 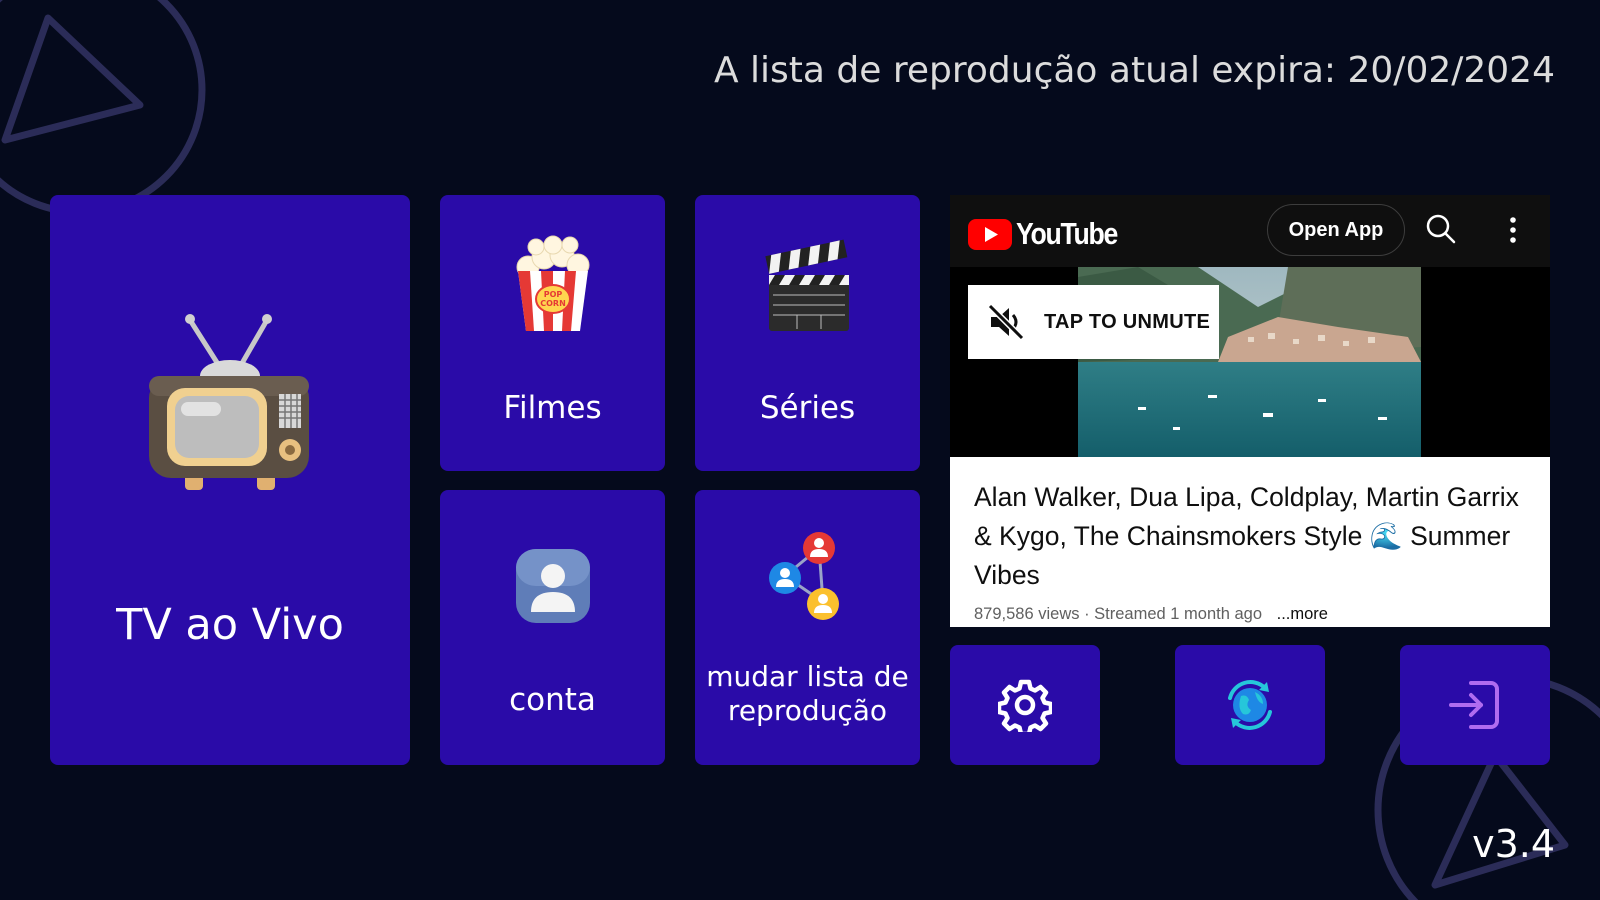 What do you see at coordinates (552, 408) in the screenshot?
I see `movies-label: Filmes` at bounding box center [552, 408].